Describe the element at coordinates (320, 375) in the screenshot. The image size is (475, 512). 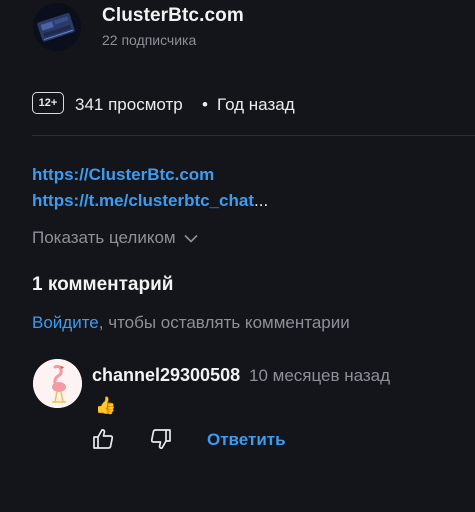
I see `comment-time: 10 месяцев назад` at that location.